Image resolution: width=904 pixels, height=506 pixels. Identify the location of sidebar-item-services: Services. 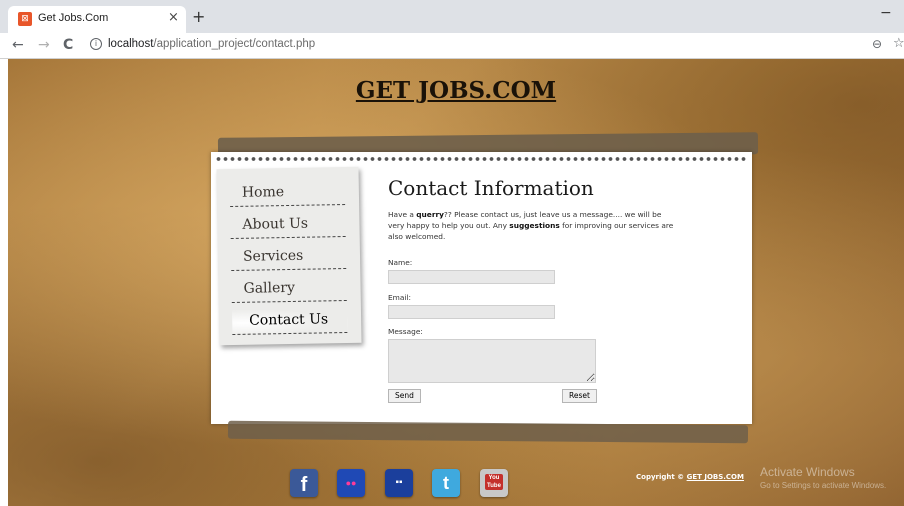
(288, 256).